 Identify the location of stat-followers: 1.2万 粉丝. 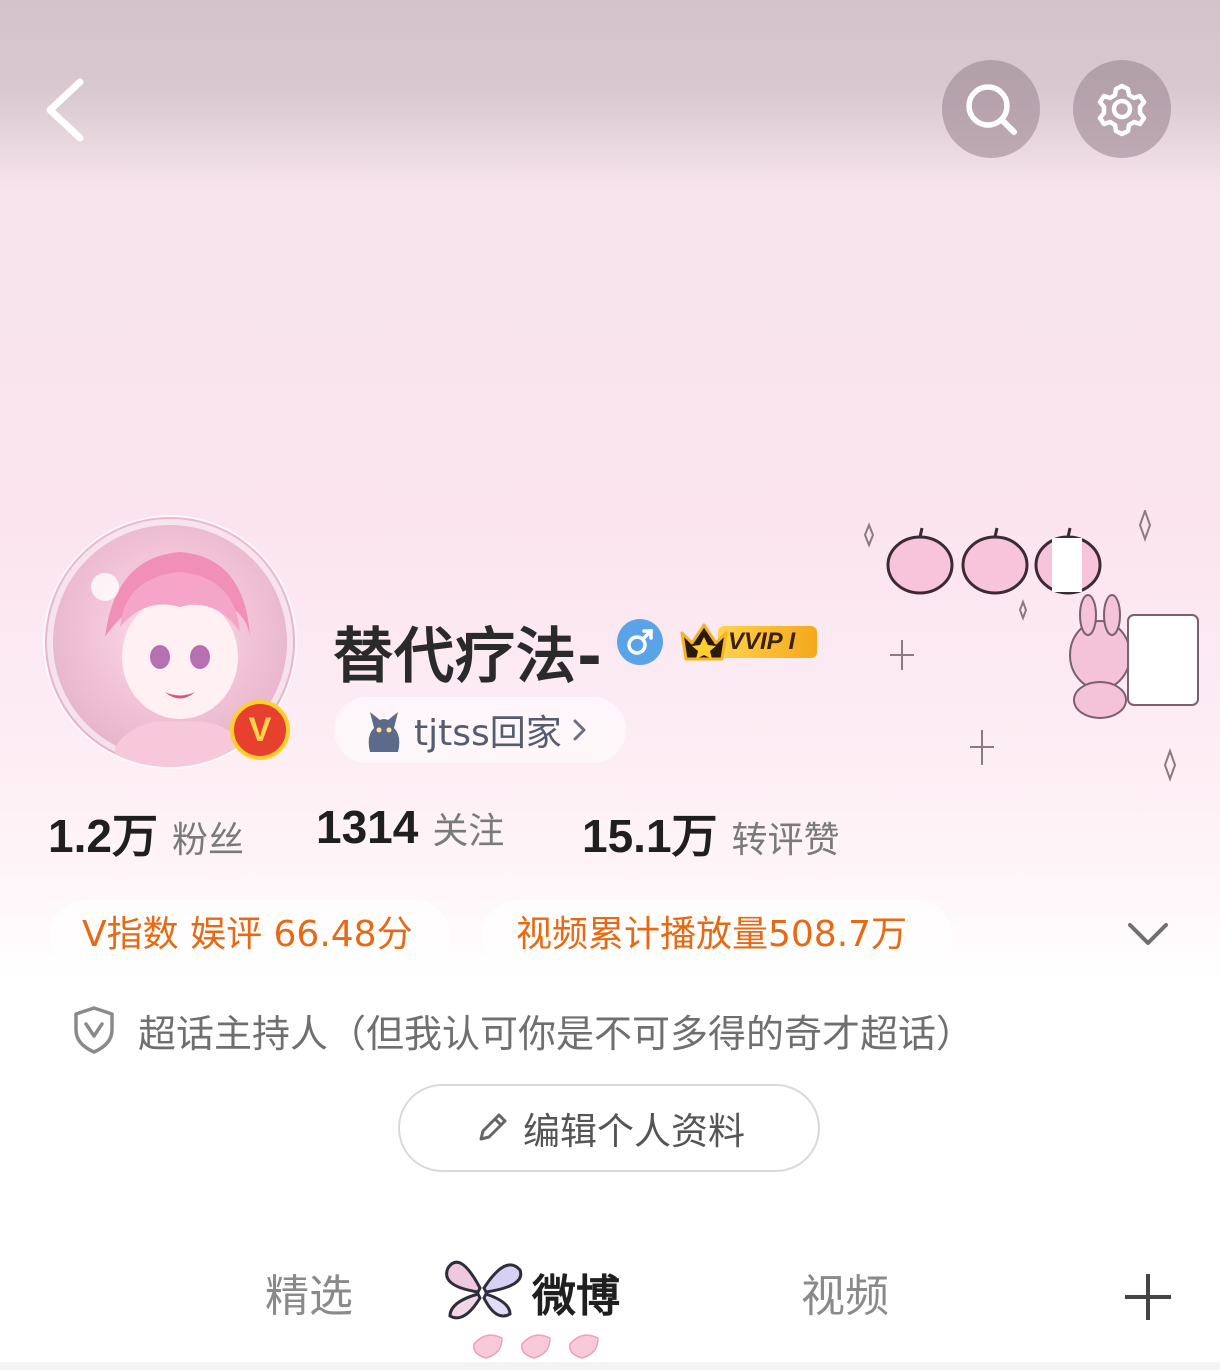
(146, 833).